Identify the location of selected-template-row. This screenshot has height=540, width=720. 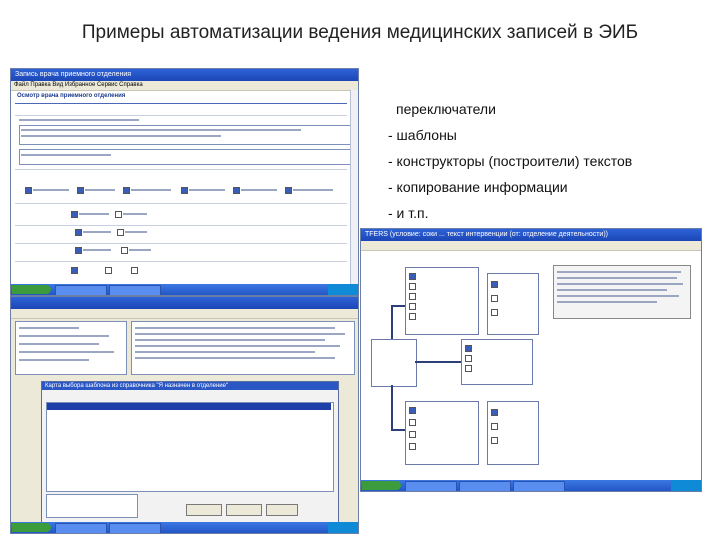
(189, 406).